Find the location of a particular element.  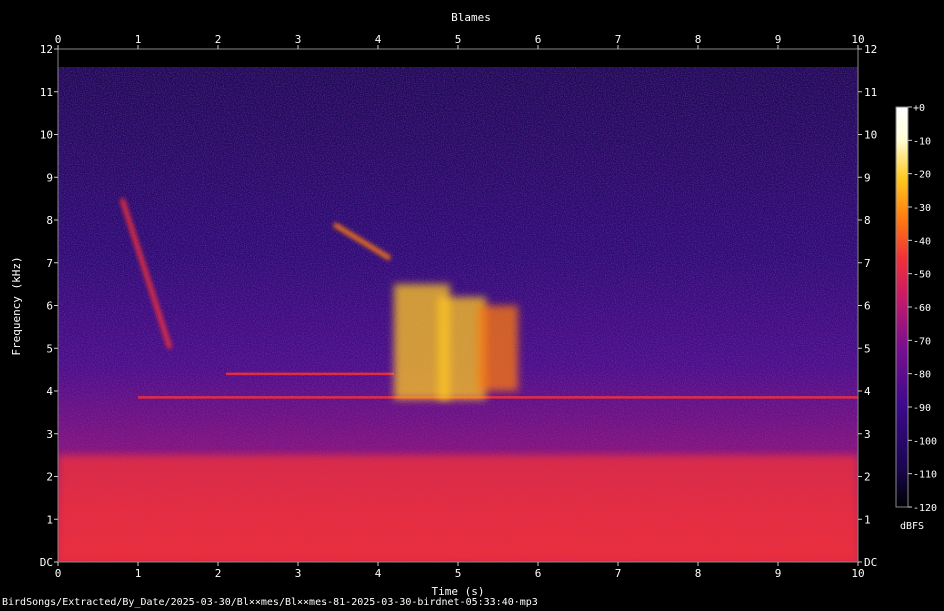

y-axis-right: DC123456789101112 is located at coordinates (867, 306).